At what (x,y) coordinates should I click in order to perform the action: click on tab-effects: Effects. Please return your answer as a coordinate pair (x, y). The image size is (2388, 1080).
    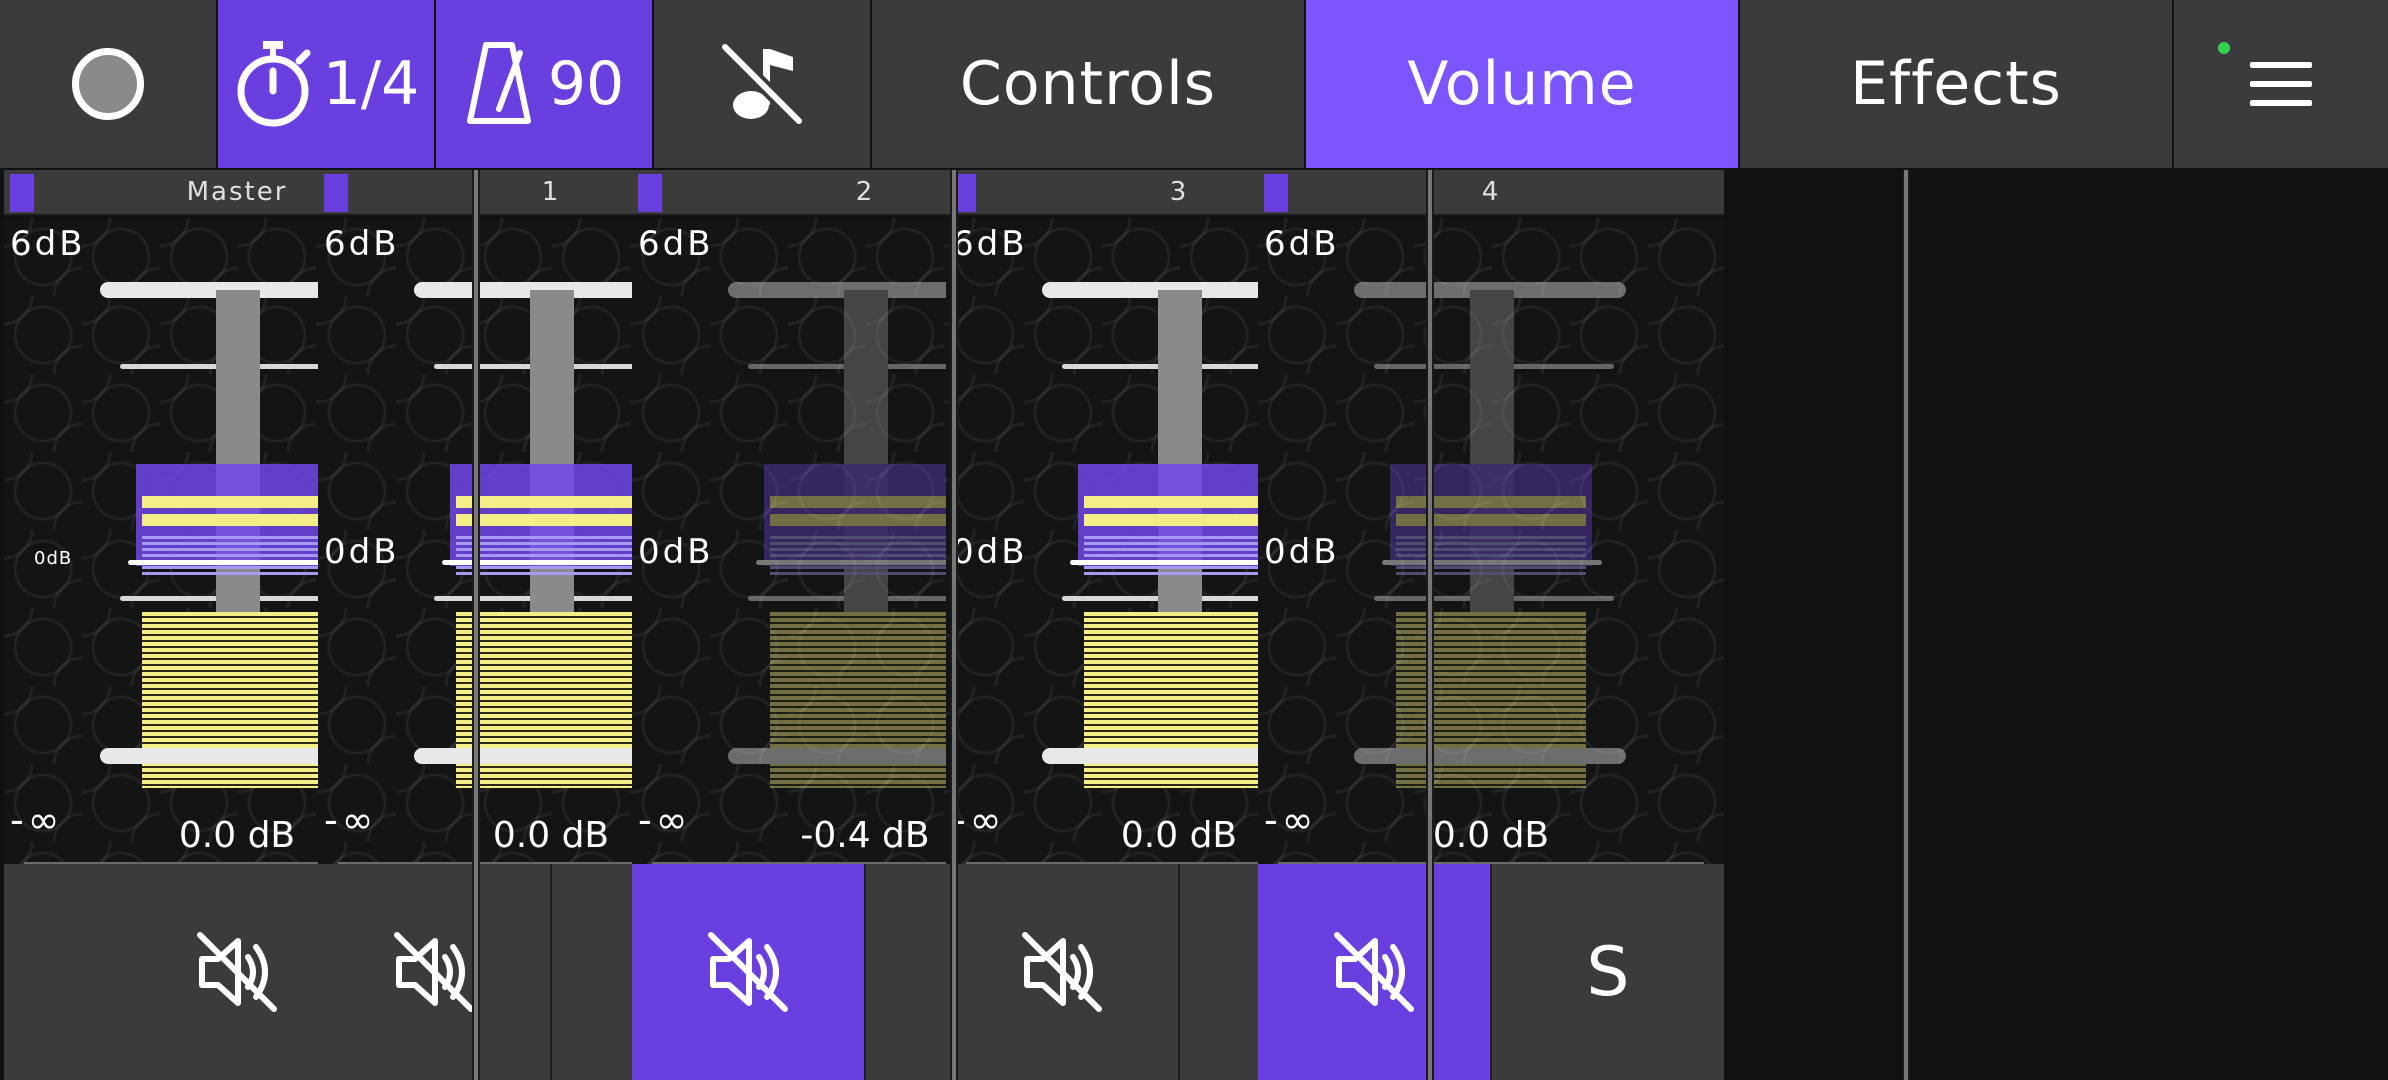
    Looking at the image, I should click on (1957, 84).